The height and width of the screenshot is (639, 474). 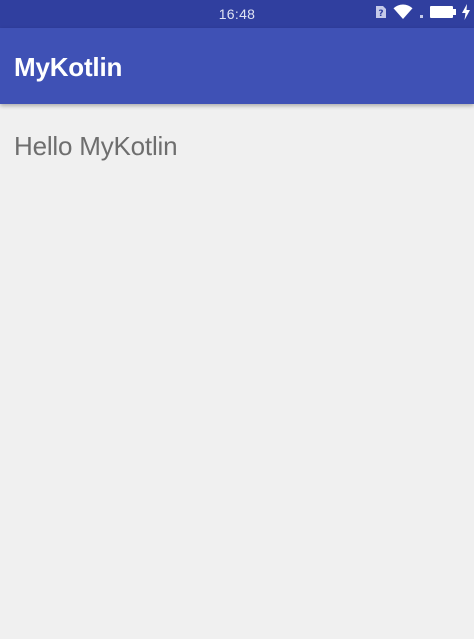 What do you see at coordinates (403, 14) in the screenshot?
I see `wifi-icon` at bounding box center [403, 14].